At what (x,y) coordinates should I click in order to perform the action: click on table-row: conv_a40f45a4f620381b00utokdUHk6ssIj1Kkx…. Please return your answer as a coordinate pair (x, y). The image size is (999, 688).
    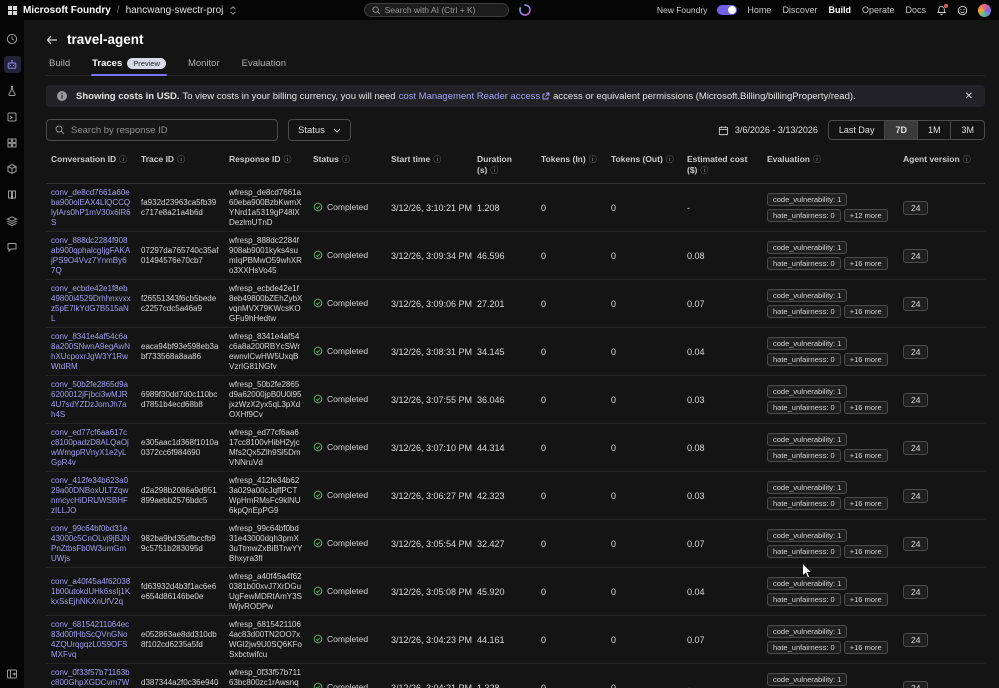
    Looking at the image, I should click on (515, 592).